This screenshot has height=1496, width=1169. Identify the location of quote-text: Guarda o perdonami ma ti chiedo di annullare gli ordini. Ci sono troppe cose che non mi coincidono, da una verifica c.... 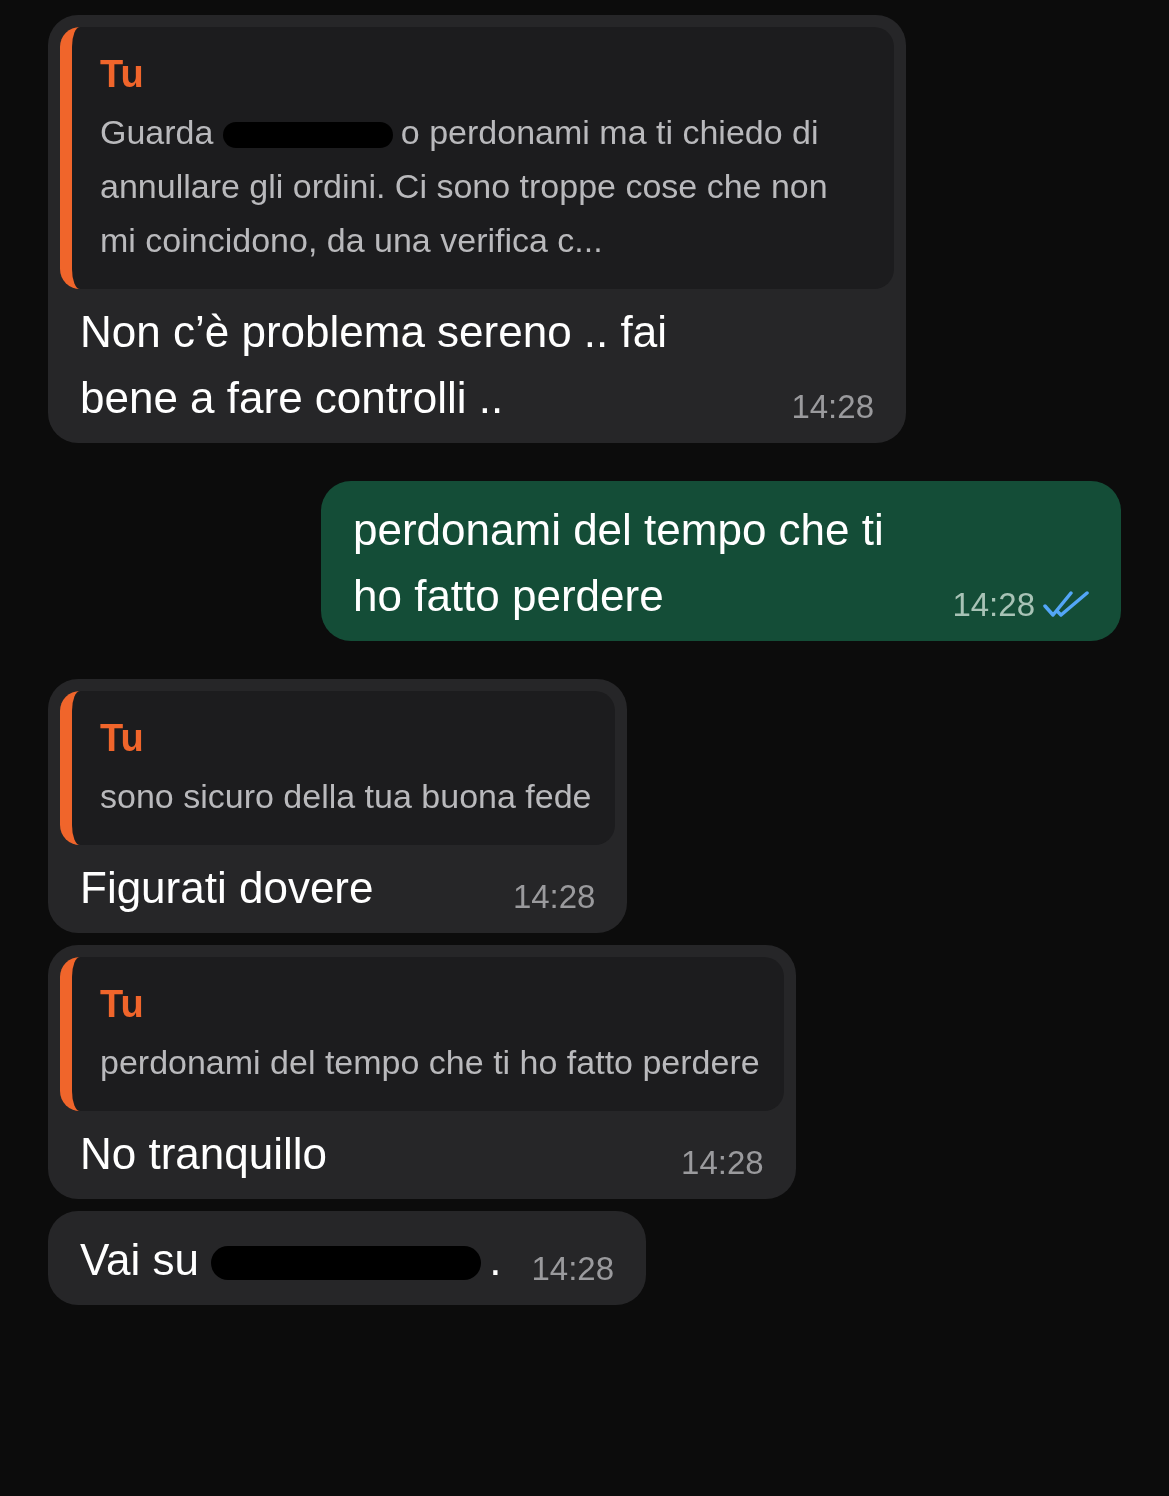
(464, 186).